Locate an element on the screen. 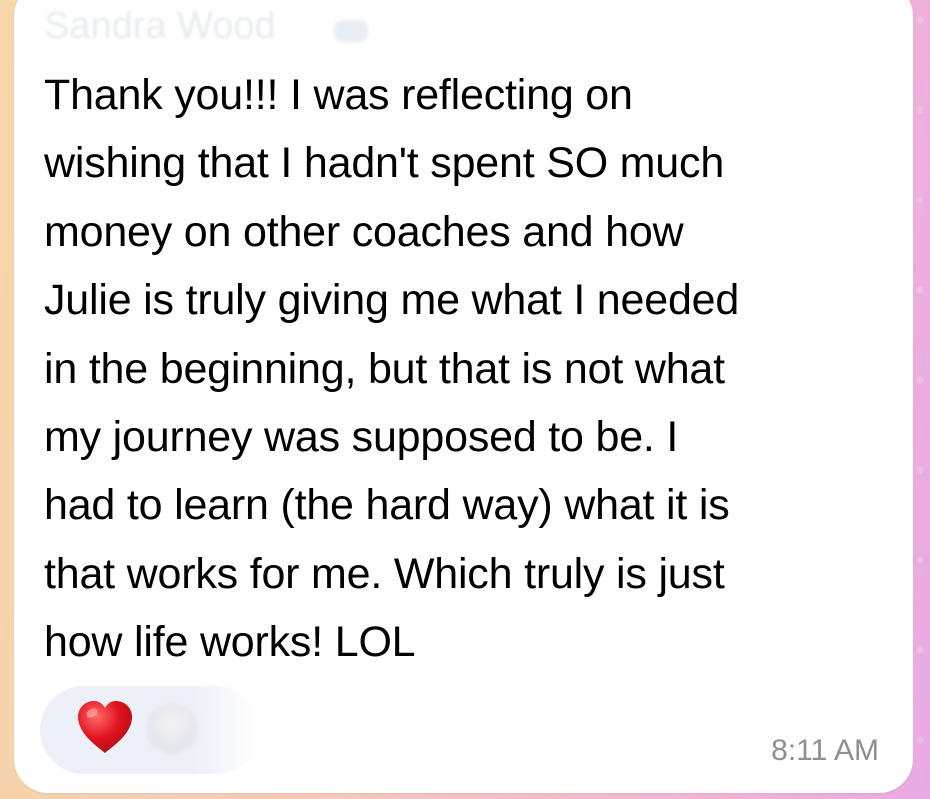  message-line: money on other coaches and how is located at coordinates (364, 231).